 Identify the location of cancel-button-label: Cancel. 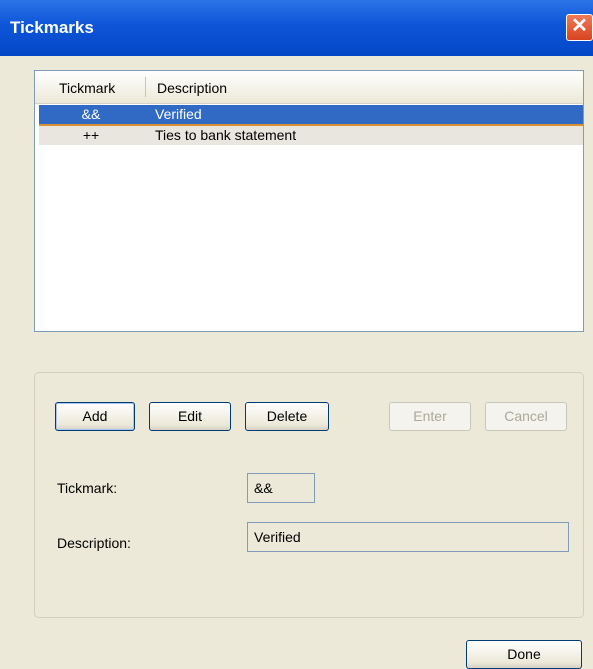
(526, 416).